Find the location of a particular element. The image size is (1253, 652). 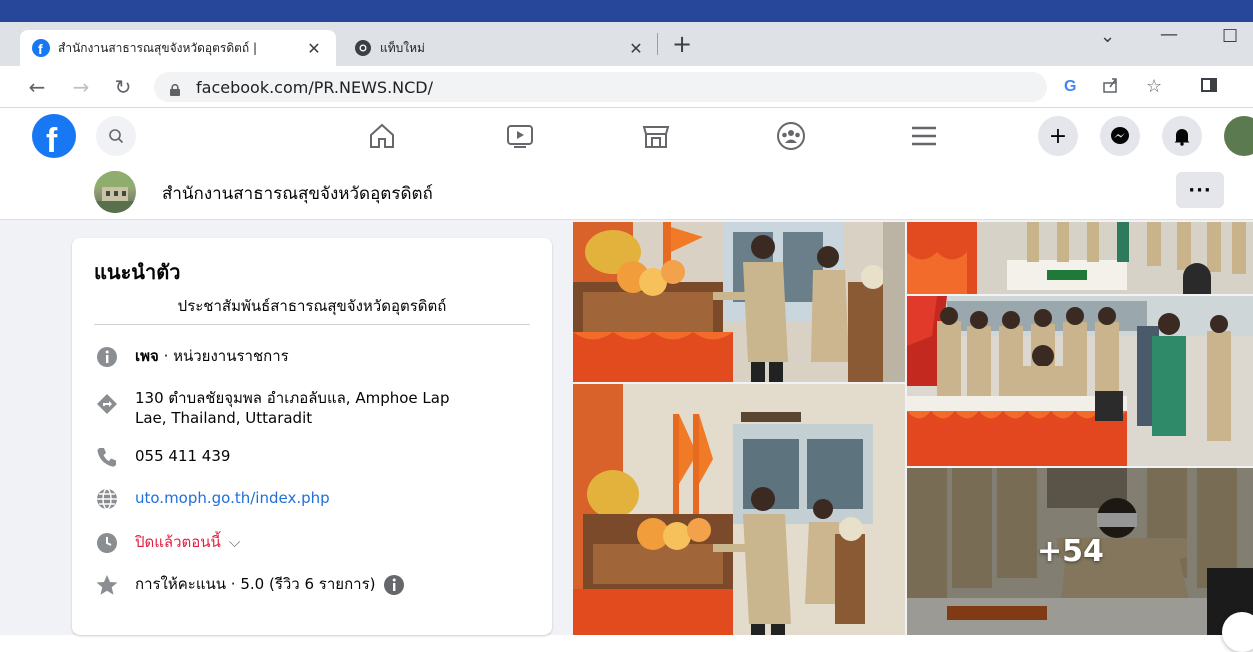

tab-title: สำนักงานสาธารณสุขจังหวัดอุตรดิตถ์ | is located at coordinates (158, 47).